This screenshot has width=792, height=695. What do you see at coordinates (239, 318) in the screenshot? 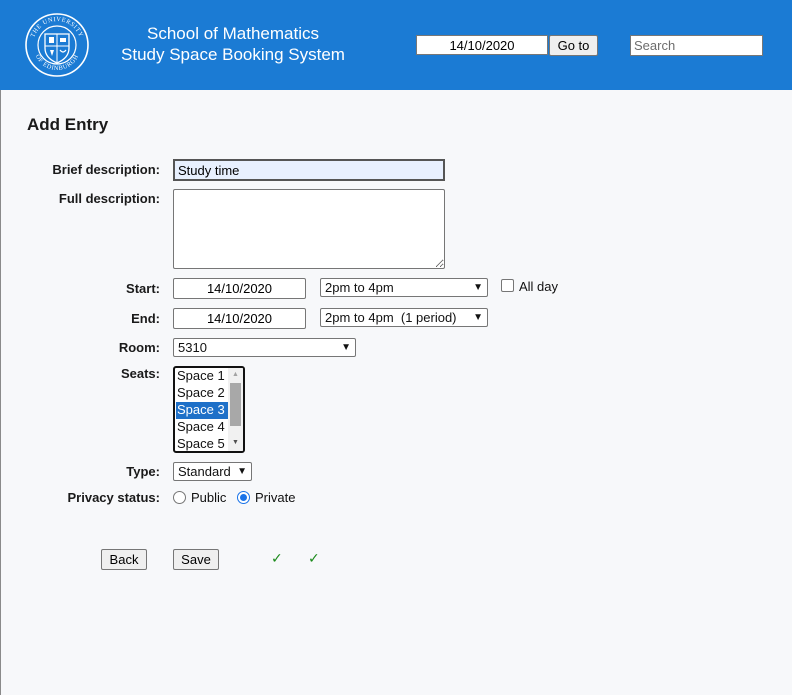
I see `end-date-input: 14/10/2020` at bounding box center [239, 318].